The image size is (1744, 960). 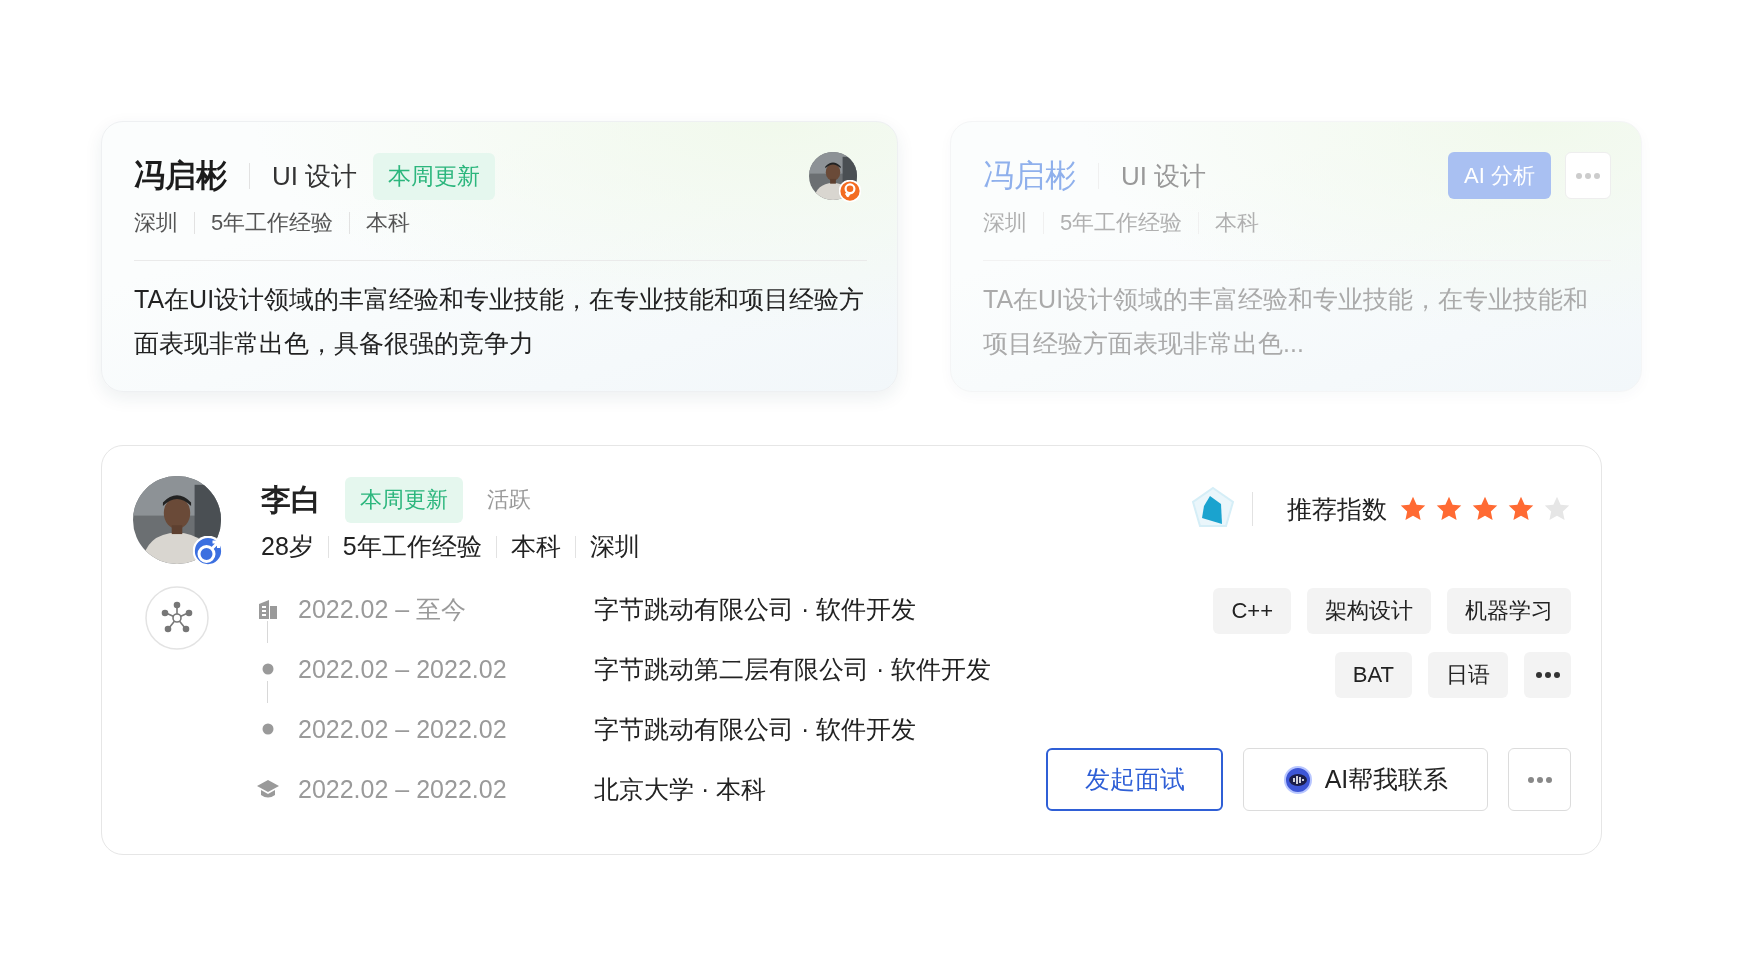 I want to click on more-tags-button, so click(x=1547, y=675).